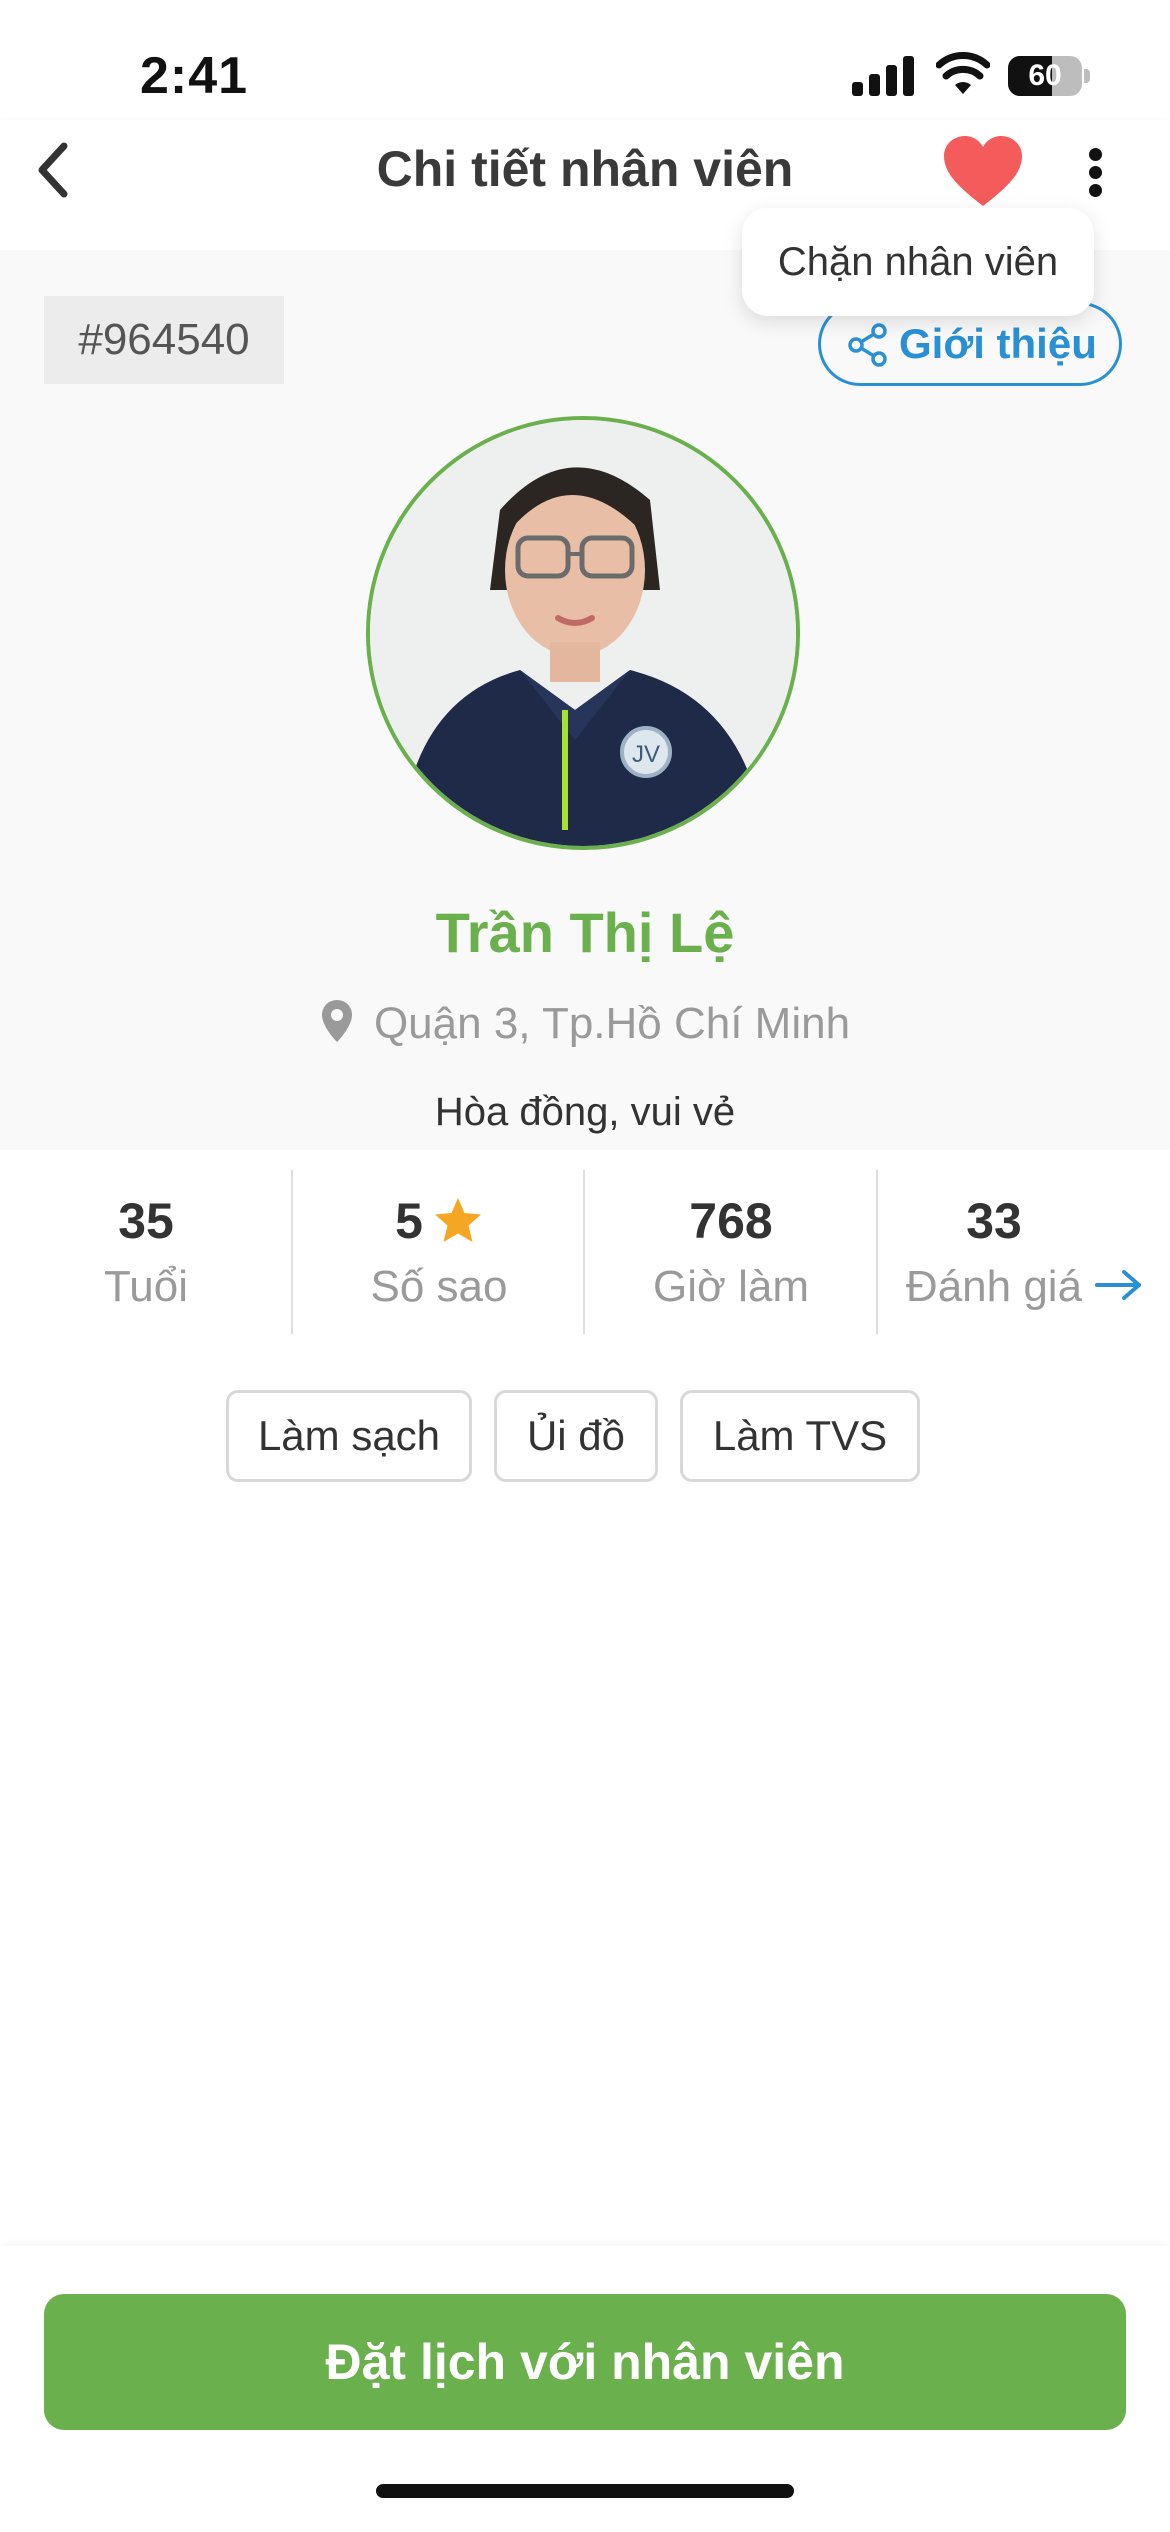  What do you see at coordinates (646, 754) in the screenshot?
I see `svg-text: JV` at bounding box center [646, 754].